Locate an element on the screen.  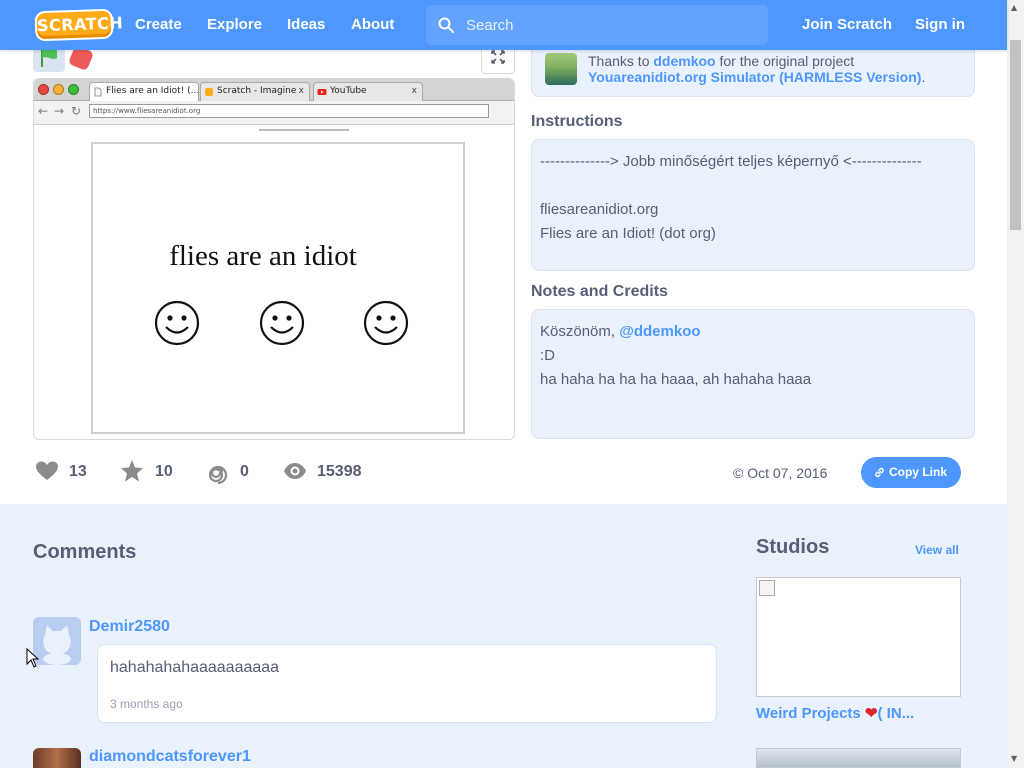
view-all-studios-link: View all is located at coordinates (937, 550).